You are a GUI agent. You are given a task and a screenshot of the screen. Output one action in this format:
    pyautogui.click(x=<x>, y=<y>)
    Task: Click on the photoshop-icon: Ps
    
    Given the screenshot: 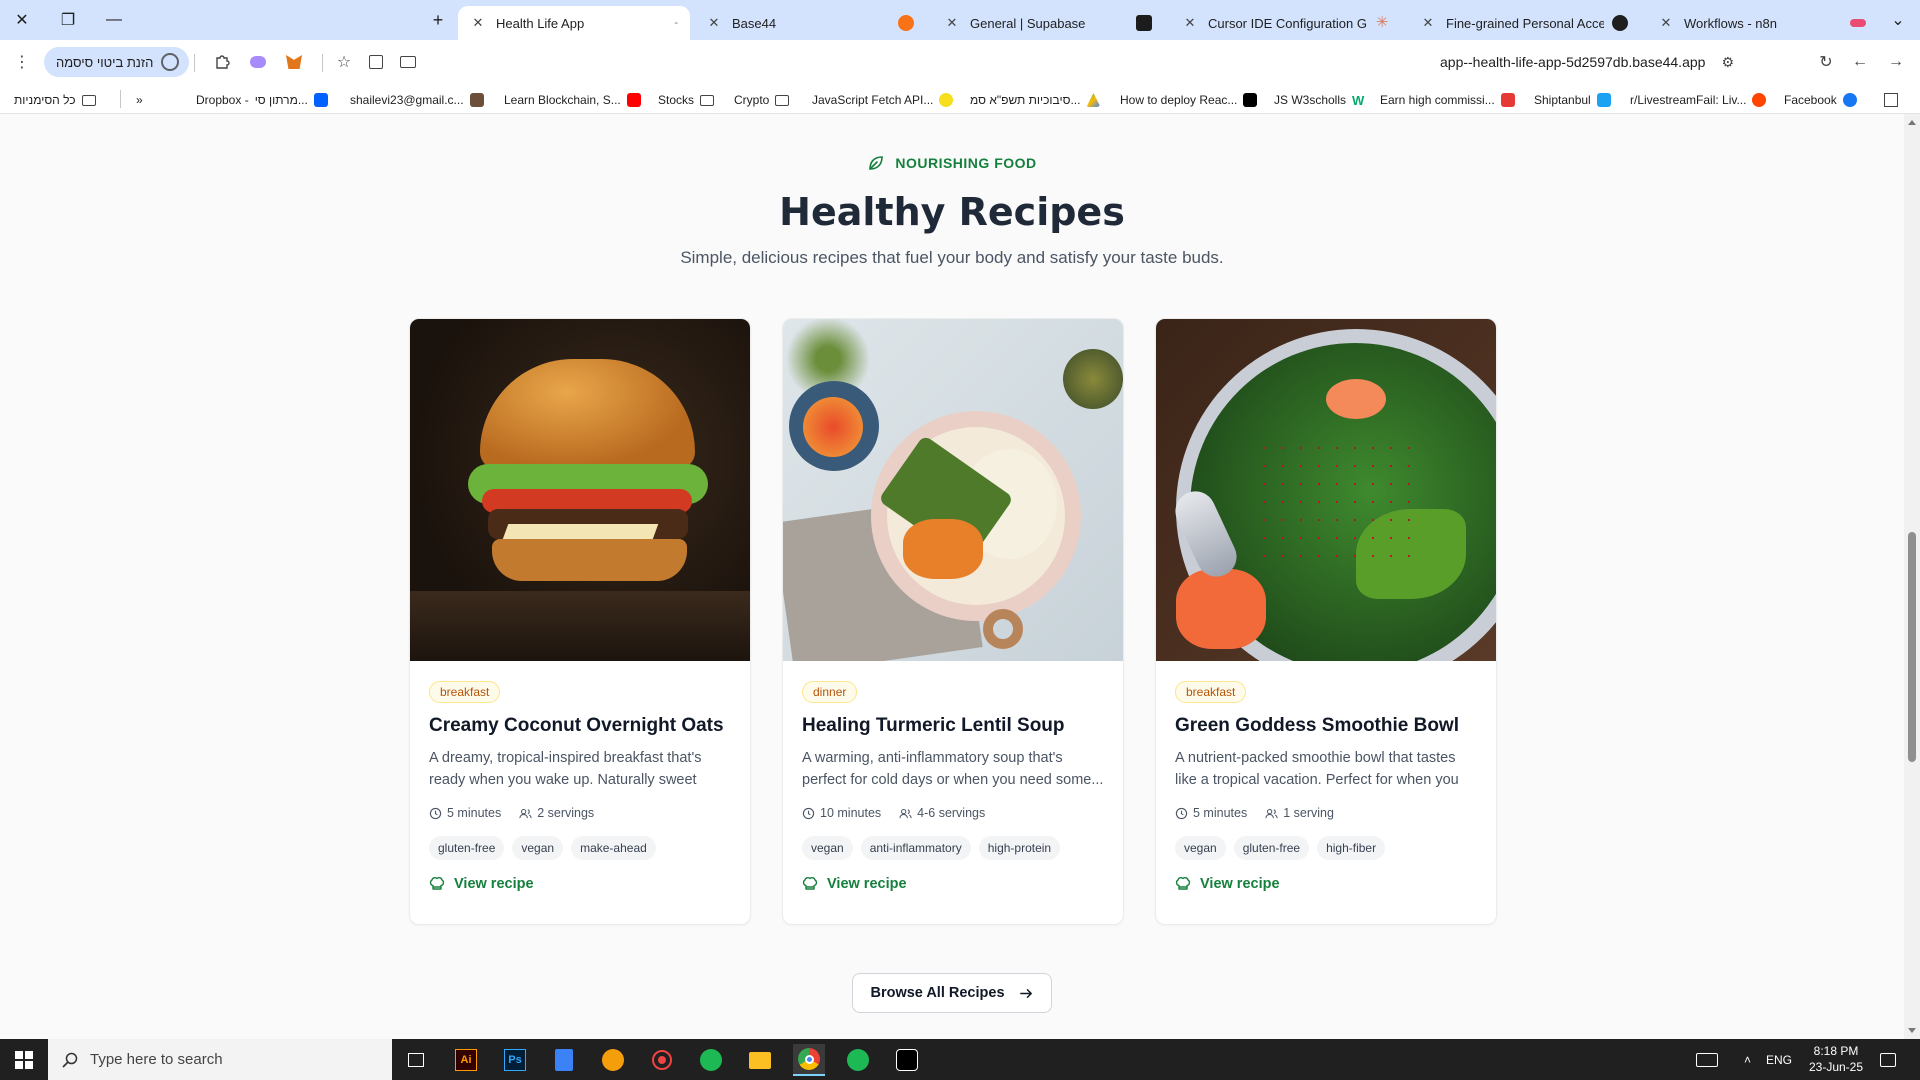 What is the action you would take?
    pyautogui.click(x=515, y=1060)
    